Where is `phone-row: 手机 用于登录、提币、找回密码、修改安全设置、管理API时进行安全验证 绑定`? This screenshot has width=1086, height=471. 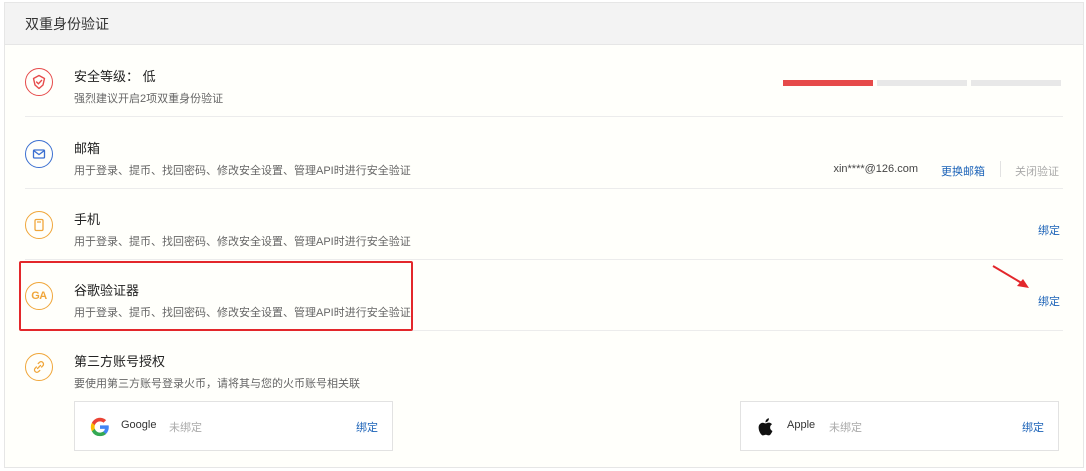
phone-row: 手机 用于登录、提币、找回密码、修改安全设置、管理API时进行安全验证 绑定 is located at coordinates (544, 224).